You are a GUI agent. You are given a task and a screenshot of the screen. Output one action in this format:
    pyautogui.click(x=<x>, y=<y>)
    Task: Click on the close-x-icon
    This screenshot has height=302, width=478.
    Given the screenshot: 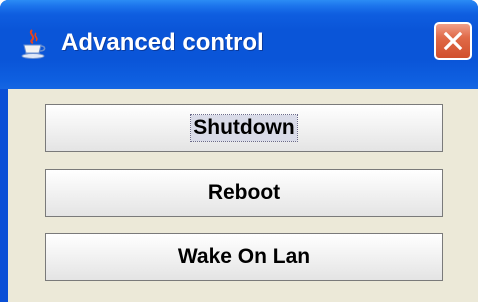 What is the action you would take?
    pyautogui.click(x=453, y=41)
    